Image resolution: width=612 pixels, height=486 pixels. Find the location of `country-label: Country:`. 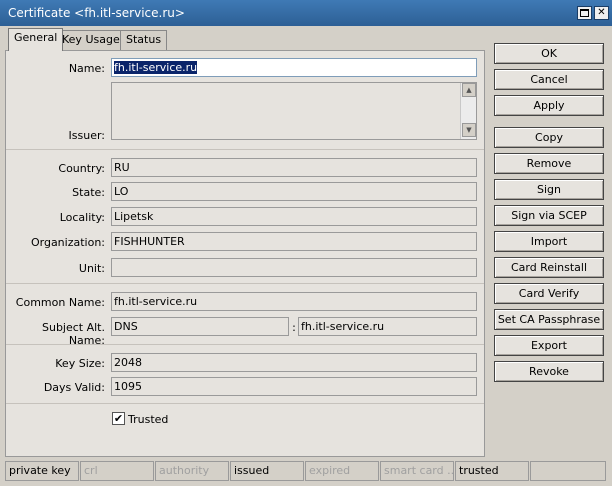

country-label: Country: is located at coordinates (81, 168).